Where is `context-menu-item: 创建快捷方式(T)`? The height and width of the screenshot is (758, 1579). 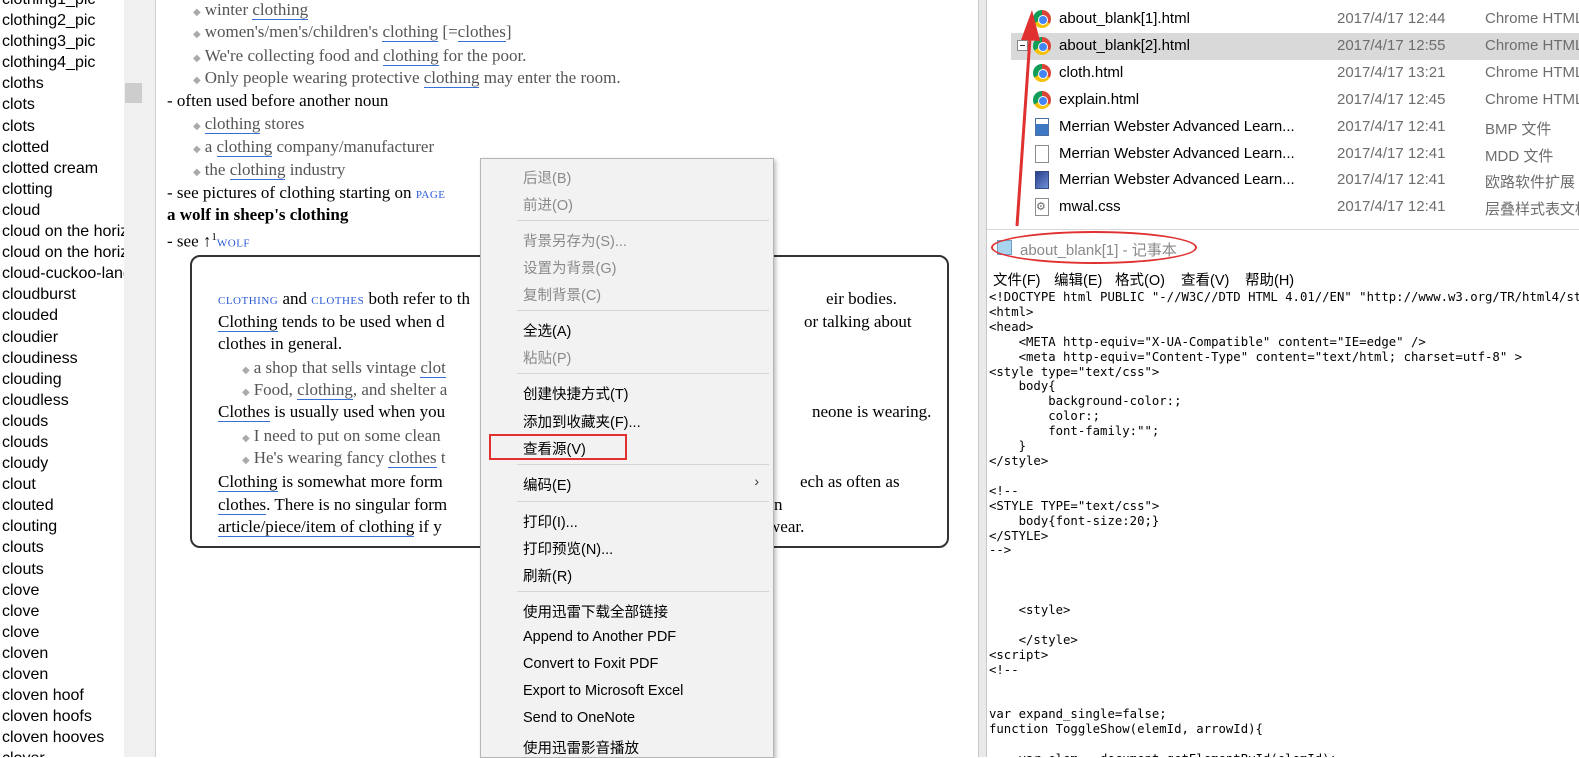
context-menu-item: 创建快捷方式(T) is located at coordinates (576, 393).